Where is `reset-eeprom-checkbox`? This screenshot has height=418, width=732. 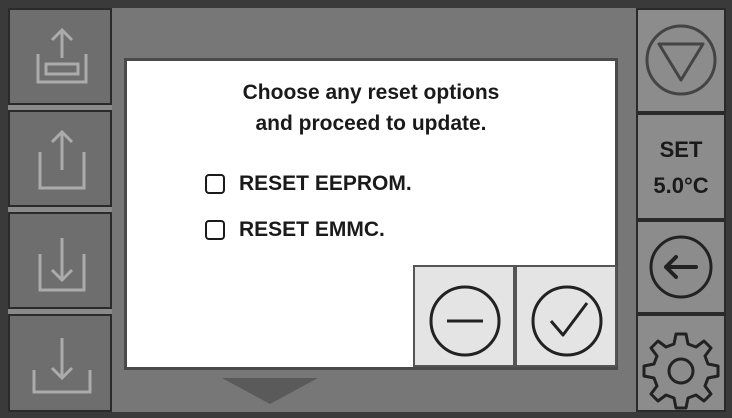
reset-eeprom-checkbox is located at coordinates (215, 184).